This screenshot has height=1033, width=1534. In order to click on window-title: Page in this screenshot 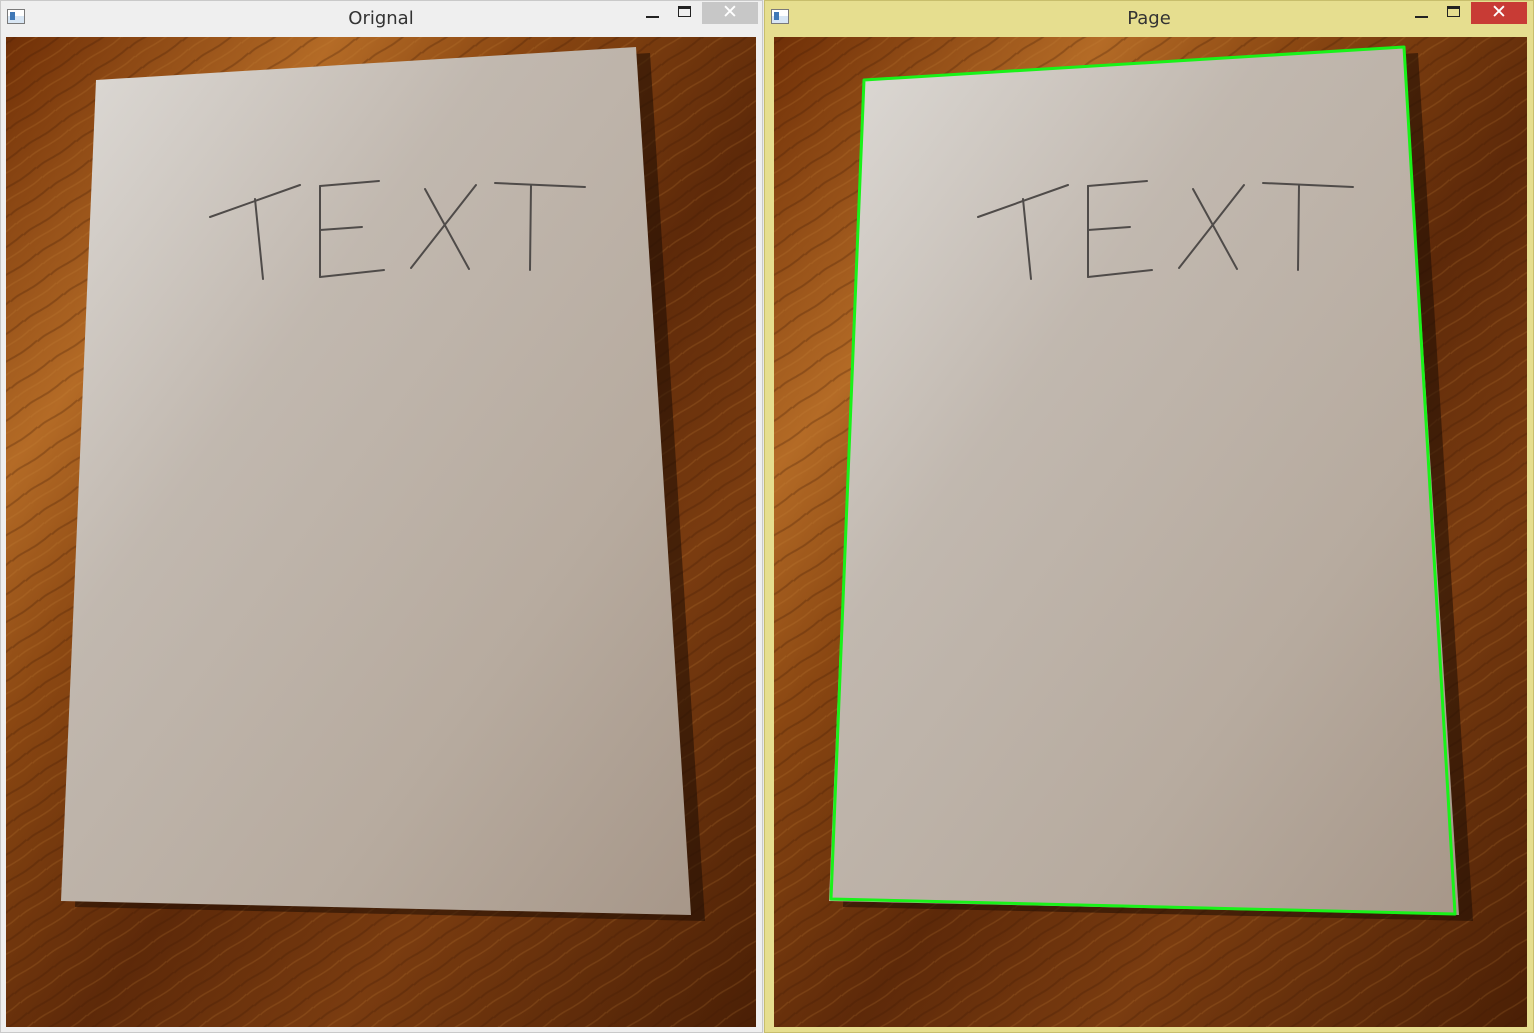, I will do `click(1149, 18)`.